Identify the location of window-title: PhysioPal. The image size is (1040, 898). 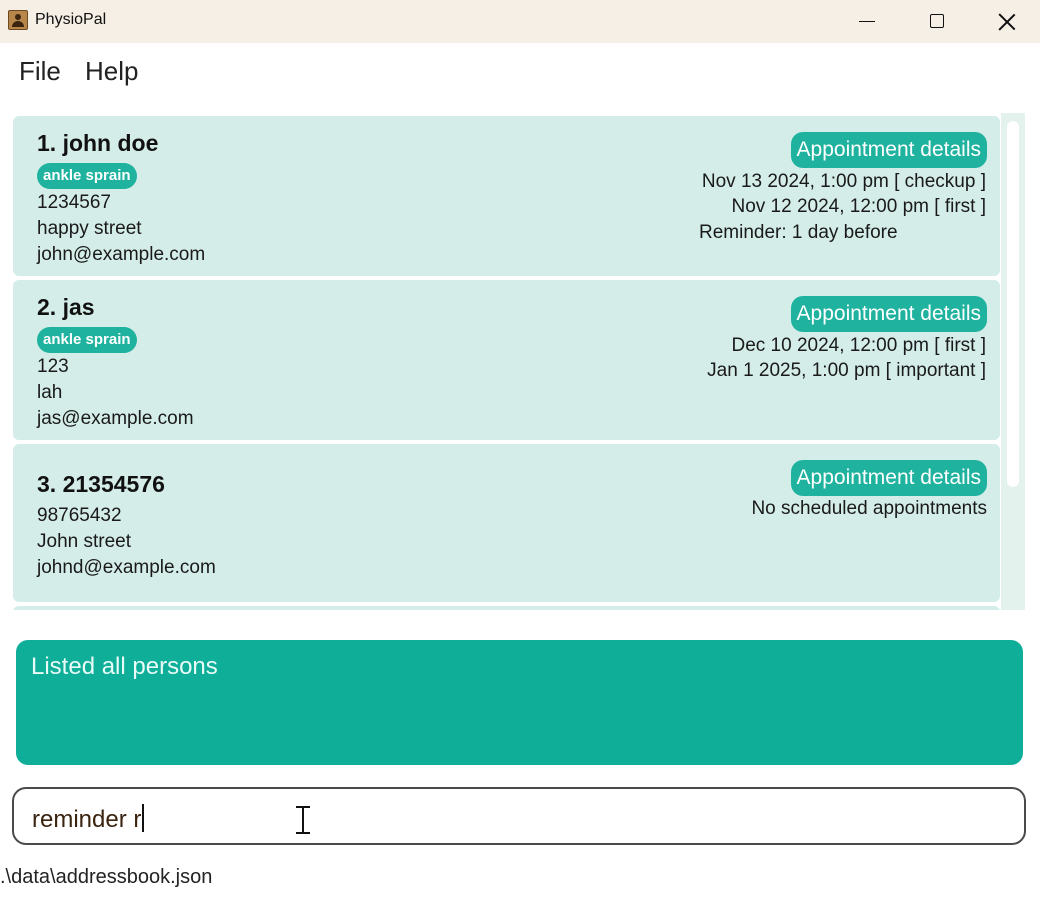
(71, 19).